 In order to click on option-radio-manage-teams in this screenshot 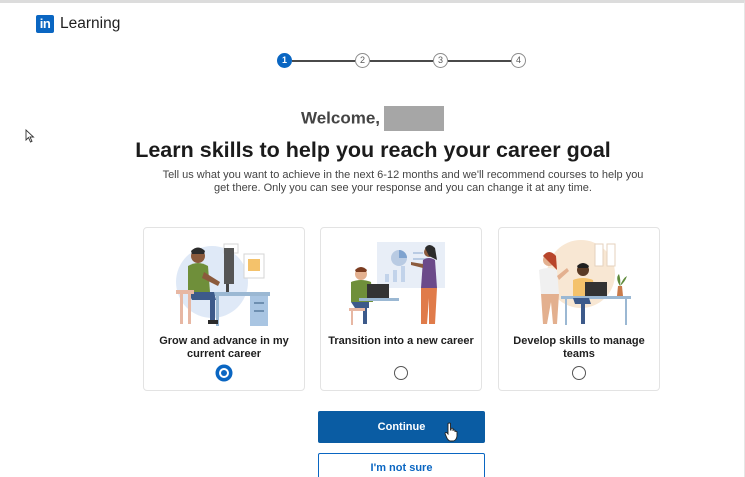, I will do `click(579, 373)`.